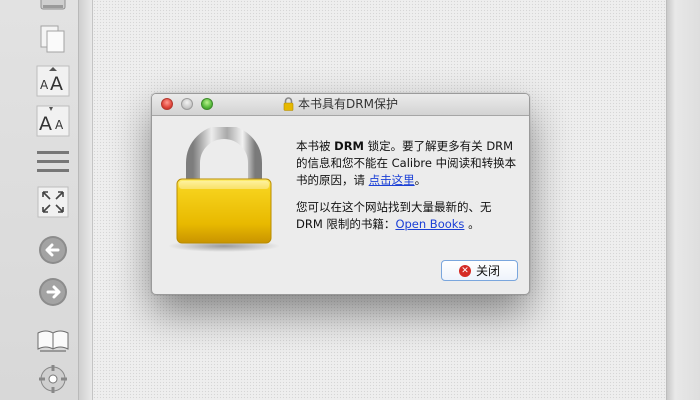 This screenshot has height=400, width=700. I want to click on open-books-link: Open Books, so click(429, 224).